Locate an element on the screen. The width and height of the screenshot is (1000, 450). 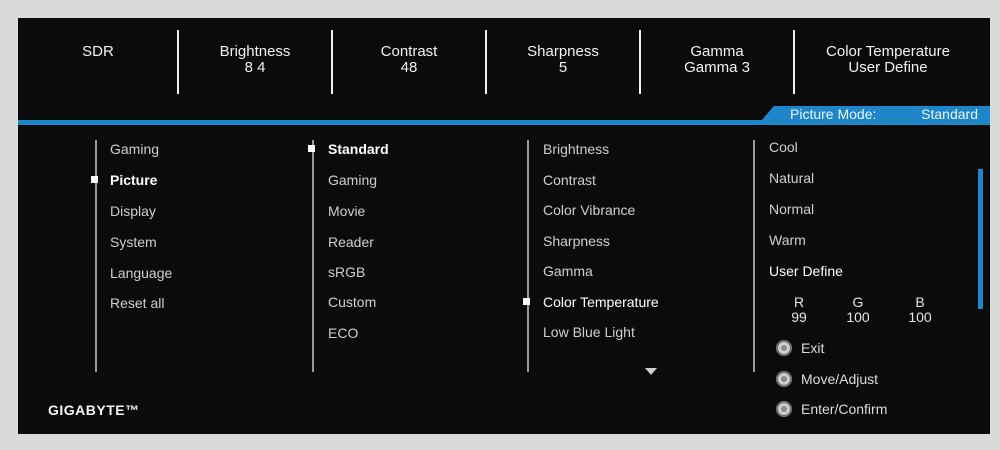
menu-item-display: Display is located at coordinates (133, 211).